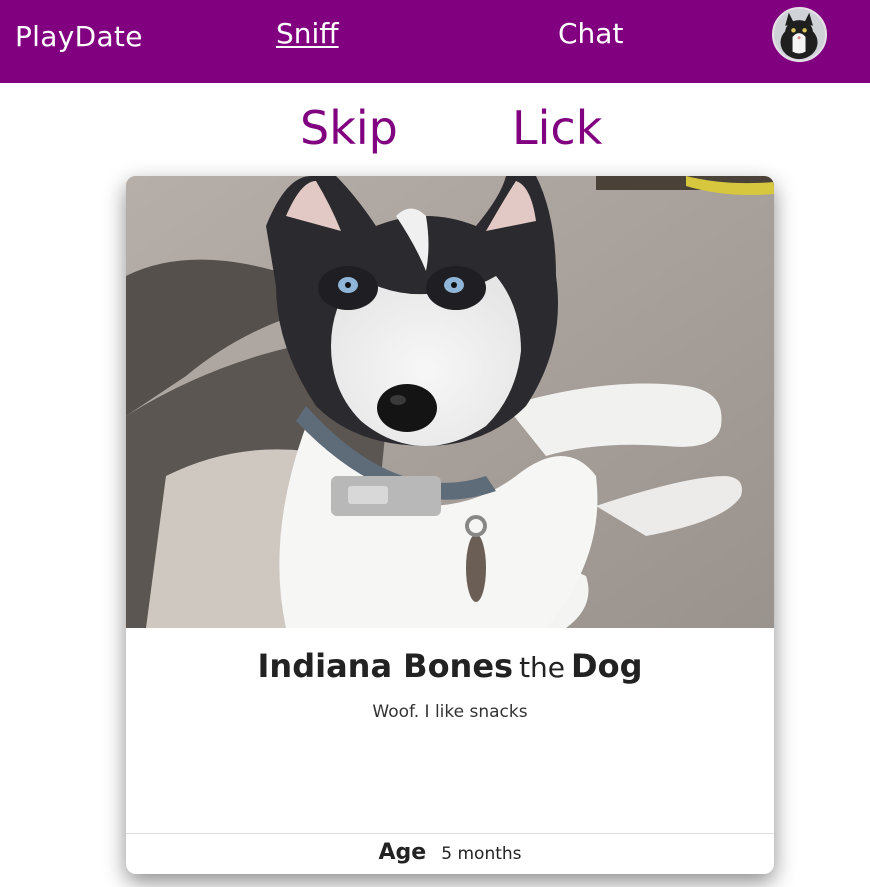 This screenshot has height=887, width=870. I want to click on nav-link-chat: Chat, so click(590, 33).